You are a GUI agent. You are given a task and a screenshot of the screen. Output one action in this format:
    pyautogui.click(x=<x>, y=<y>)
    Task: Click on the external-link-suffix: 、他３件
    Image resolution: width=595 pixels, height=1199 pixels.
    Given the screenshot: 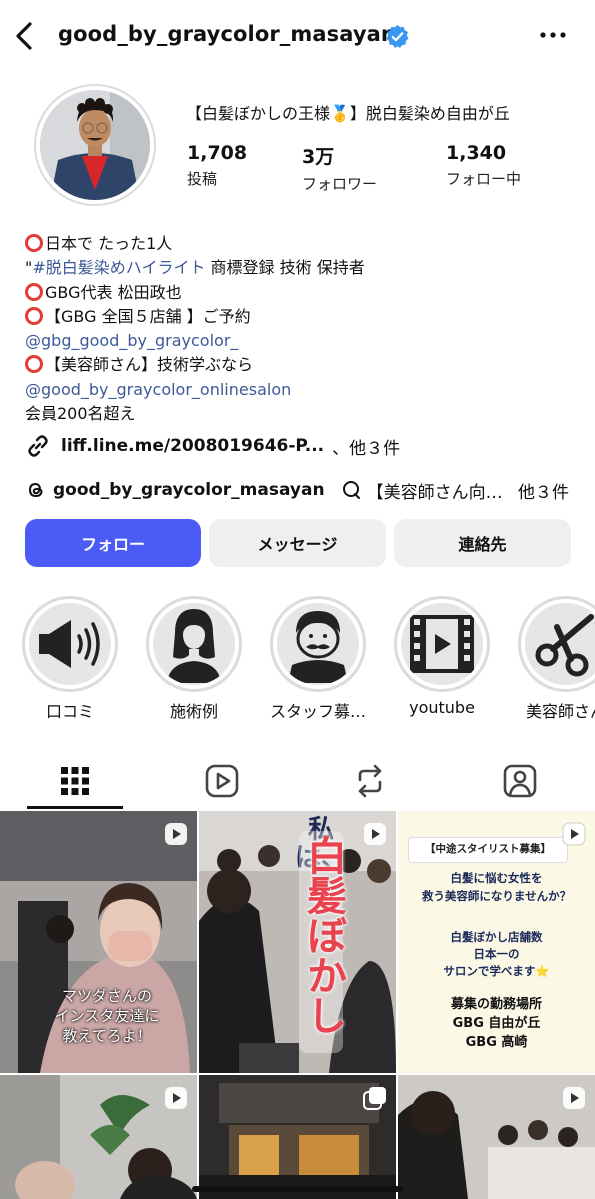 What is the action you would take?
    pyautogui.click(x=366, y=448)
    